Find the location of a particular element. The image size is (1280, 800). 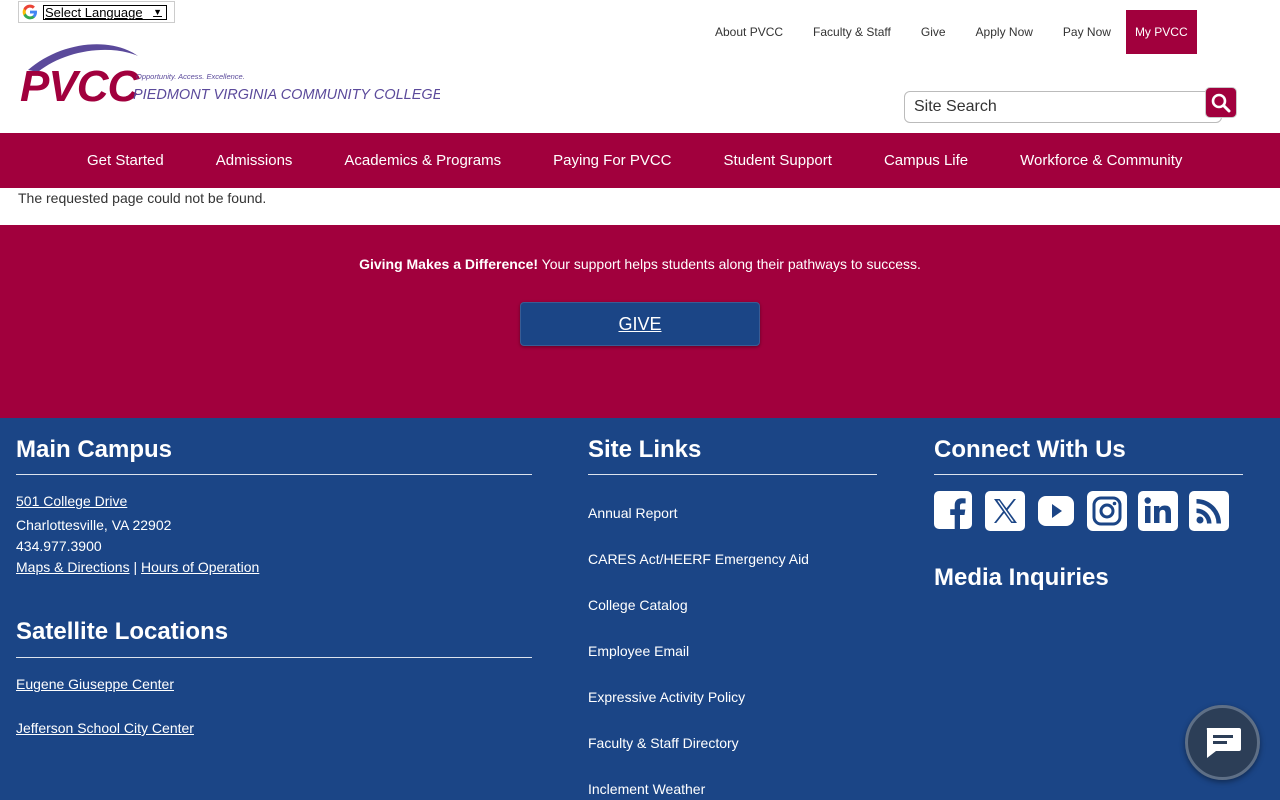

language-dropdown: Select Language ▼ is located at coordinates (105, 12).